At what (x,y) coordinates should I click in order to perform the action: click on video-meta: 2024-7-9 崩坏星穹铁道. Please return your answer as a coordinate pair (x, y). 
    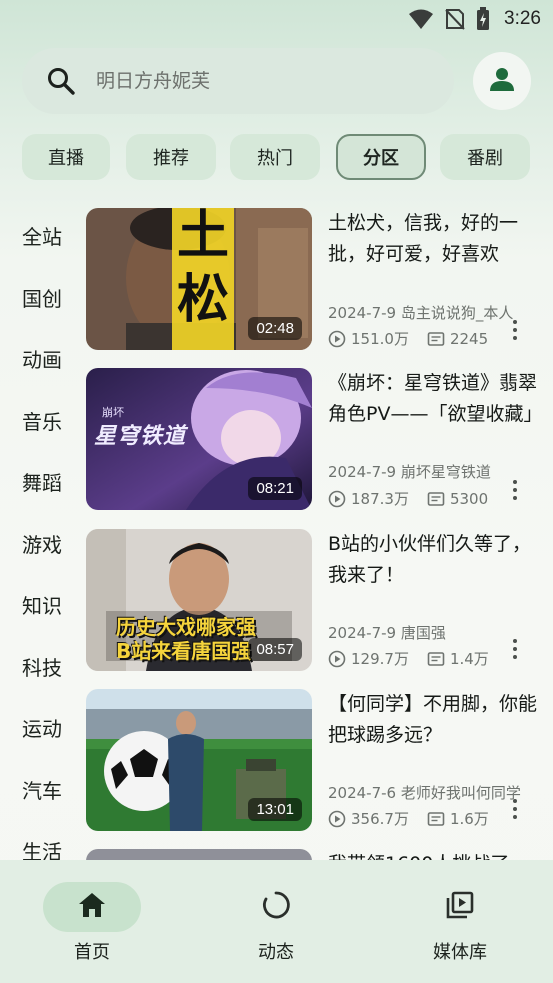
    Looking at the image, I should click on (409, 471).